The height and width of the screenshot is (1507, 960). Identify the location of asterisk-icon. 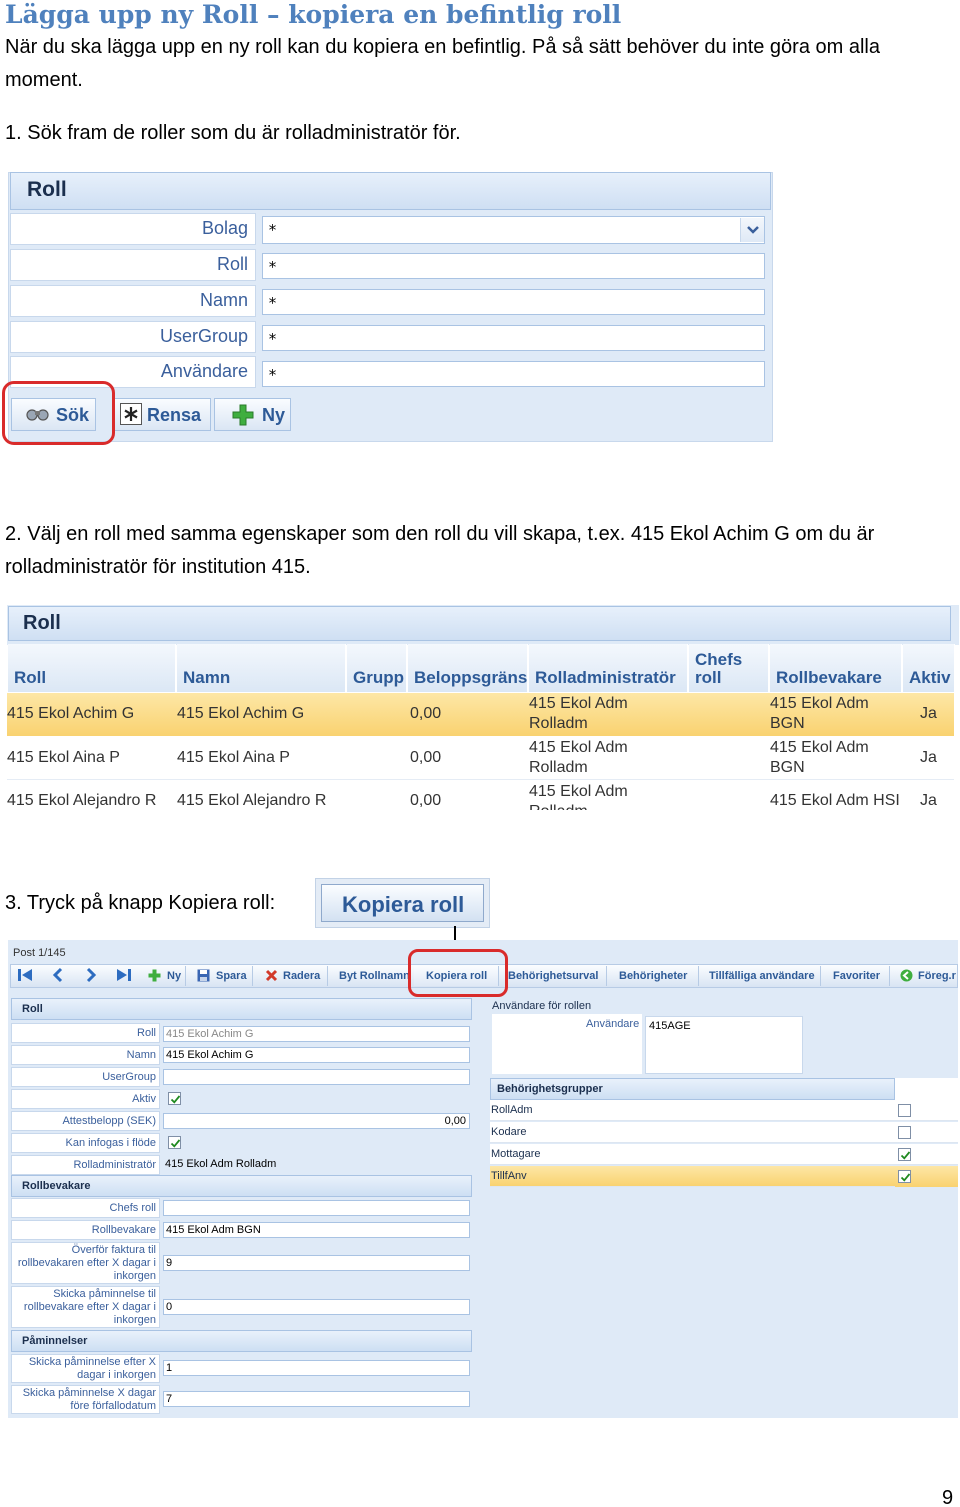
(131, 414).